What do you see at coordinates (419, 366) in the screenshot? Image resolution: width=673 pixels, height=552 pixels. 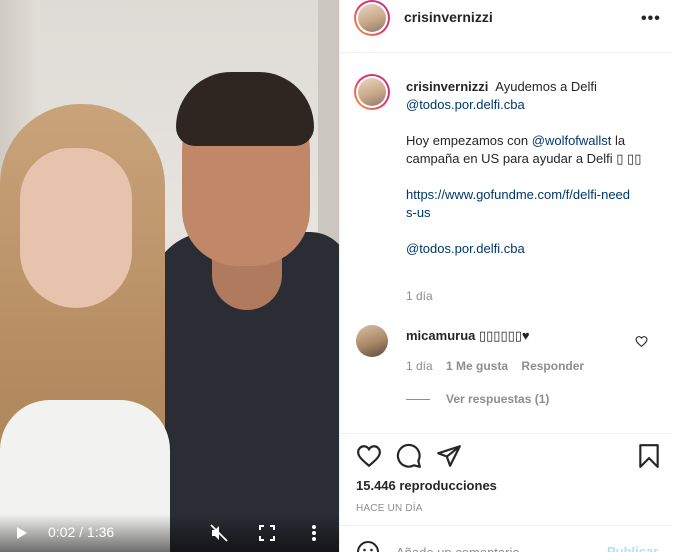 I see `comment-time: 1 día` at bounding box center [419, 366].